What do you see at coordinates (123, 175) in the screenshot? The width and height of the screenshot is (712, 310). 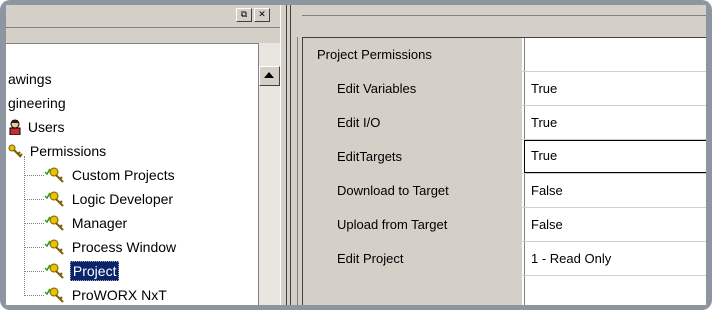 I see `tree-item-label: Custom Projects` at bounding box center [123, 175].